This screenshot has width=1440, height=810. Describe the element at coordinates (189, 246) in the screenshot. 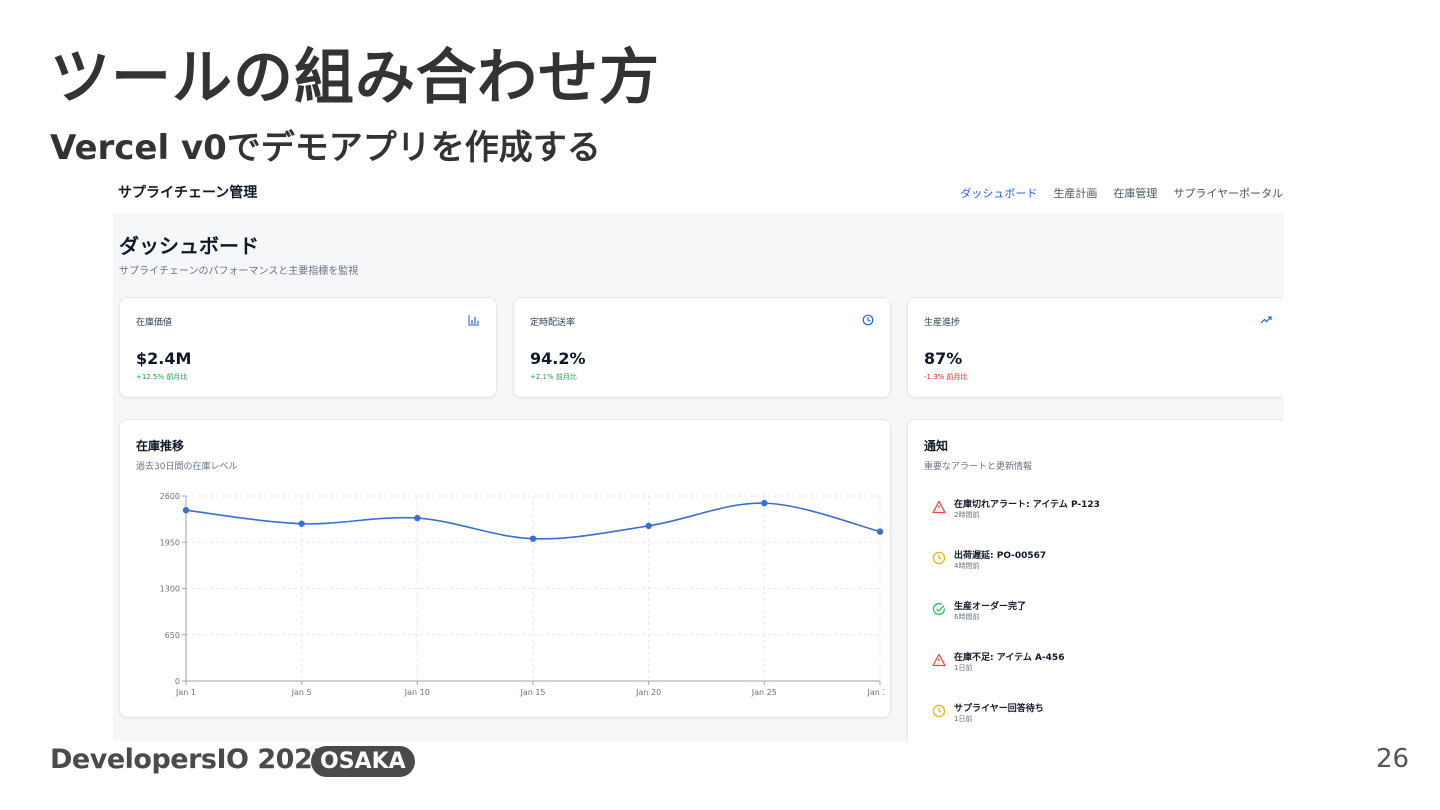

I see `page-heading: ダッシュボード` at that location.